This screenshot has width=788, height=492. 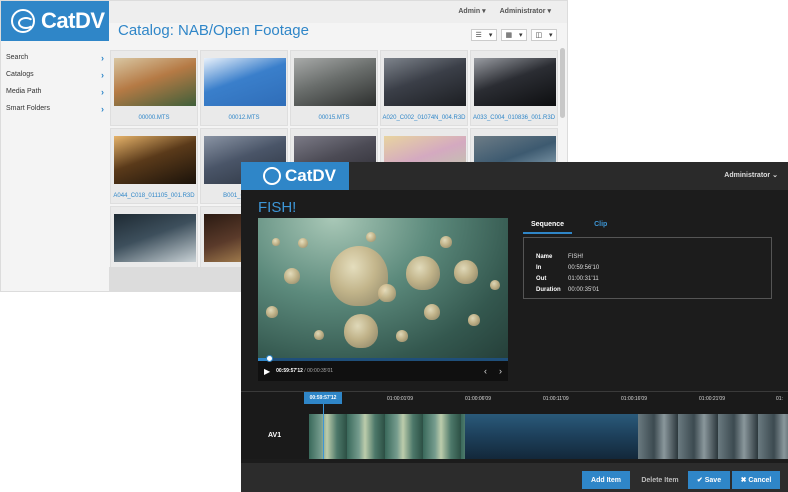 I want to click on clip-filename: A020_C002_01074N_004.R3D, so click(x=424, y=118).